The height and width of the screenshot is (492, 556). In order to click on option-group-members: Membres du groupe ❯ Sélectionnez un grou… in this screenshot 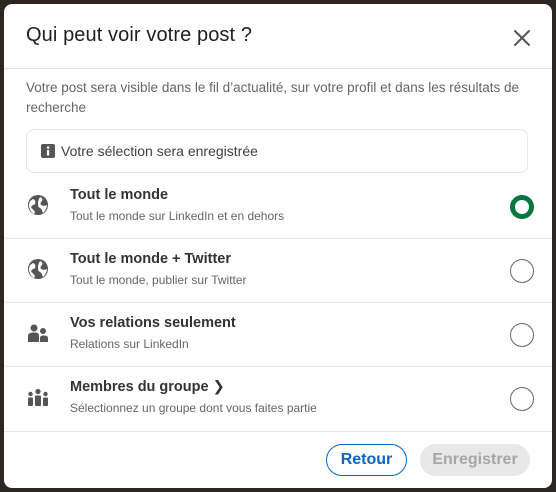, I will do `click(278, 399)`.